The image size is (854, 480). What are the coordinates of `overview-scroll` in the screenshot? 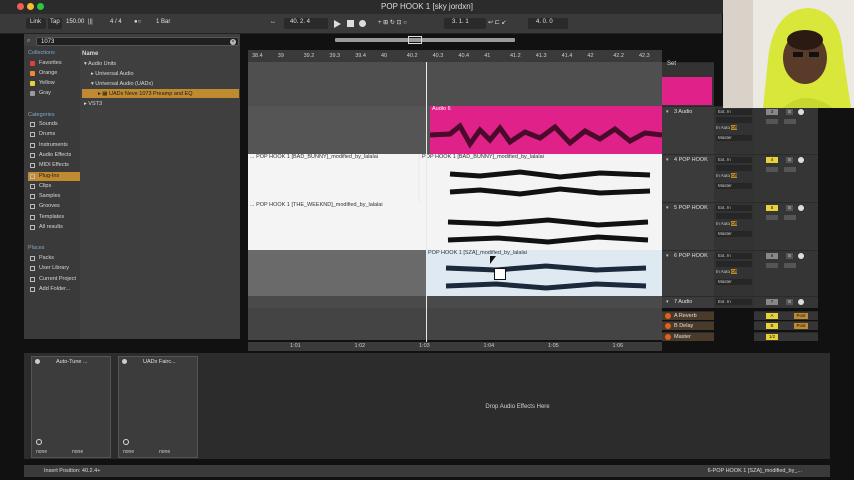 It's located at (425, 40).